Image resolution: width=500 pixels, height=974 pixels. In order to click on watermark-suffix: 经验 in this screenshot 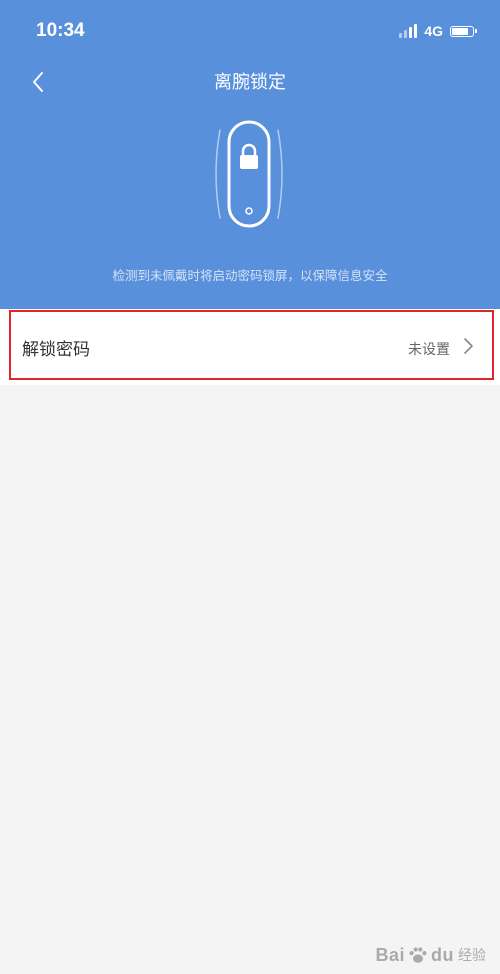, I will do `click(472, 955)`.